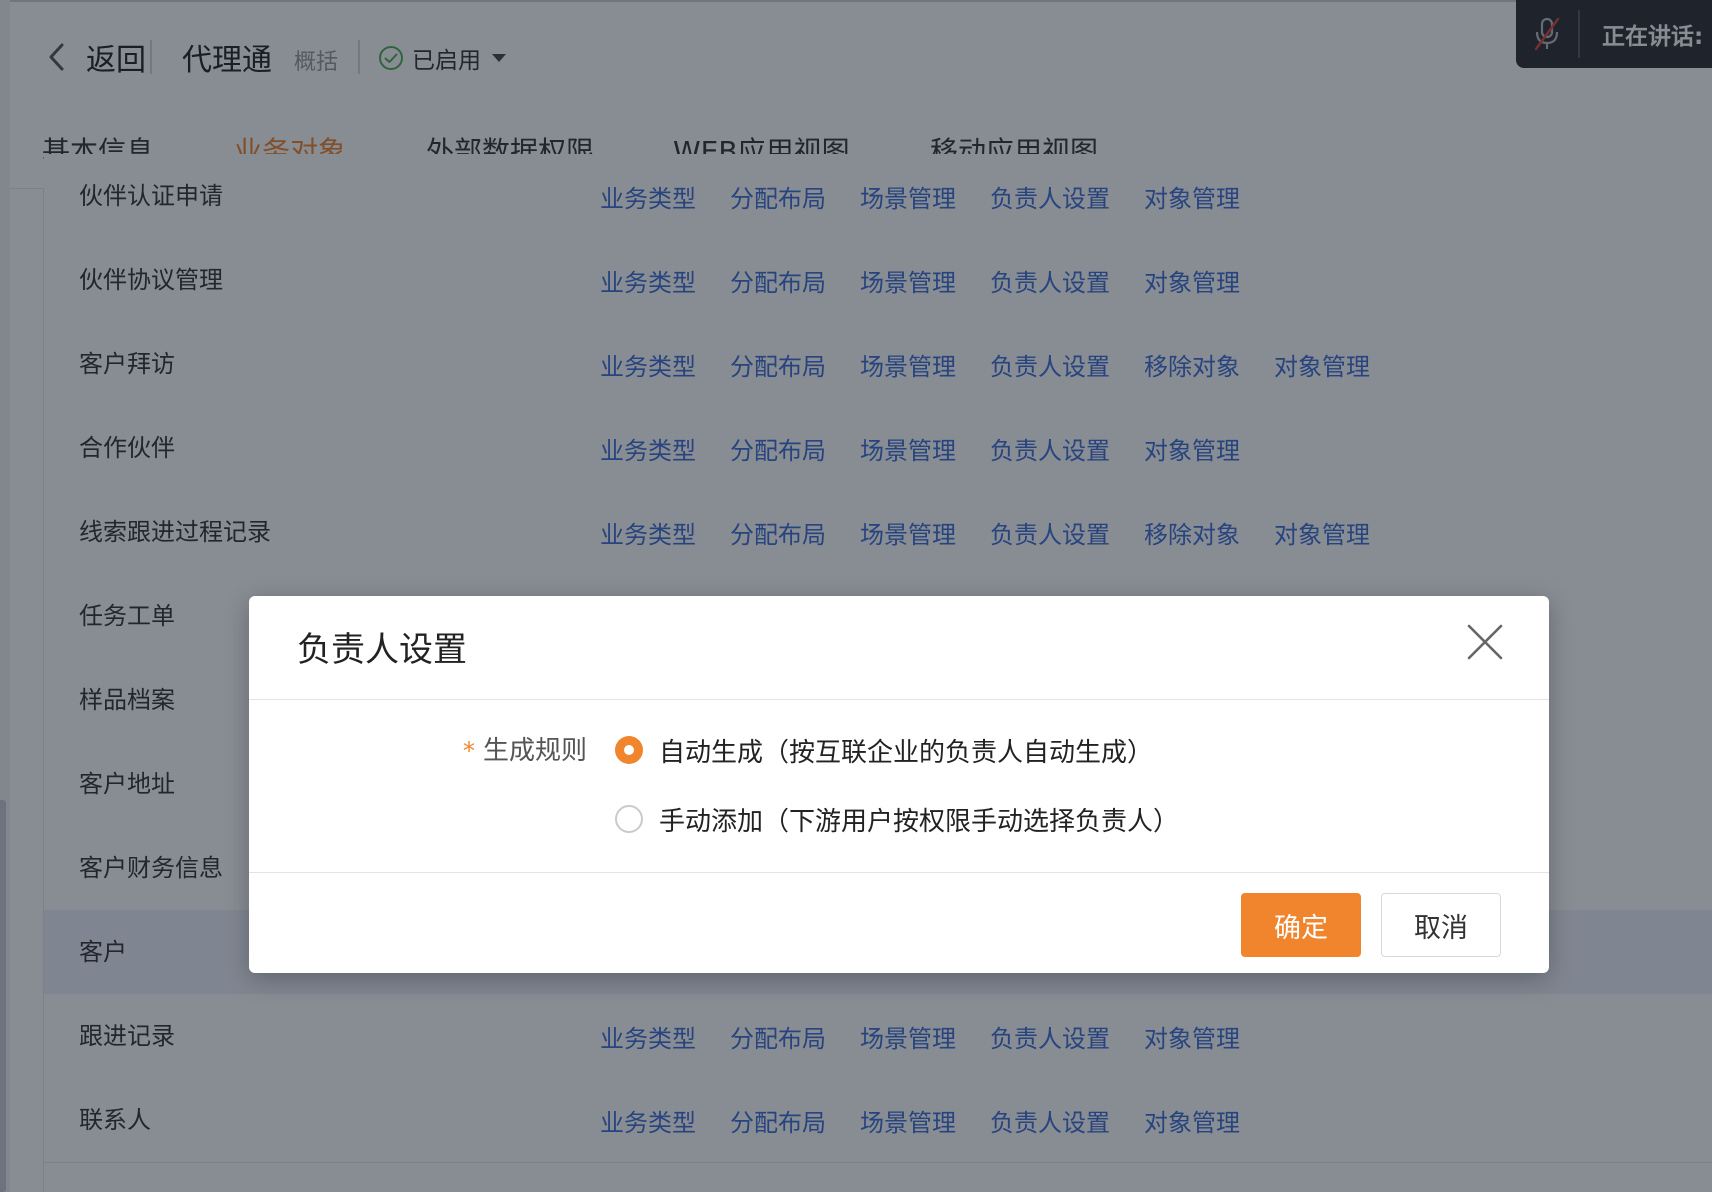  I want to click on close-icon, so click(1485, 642).